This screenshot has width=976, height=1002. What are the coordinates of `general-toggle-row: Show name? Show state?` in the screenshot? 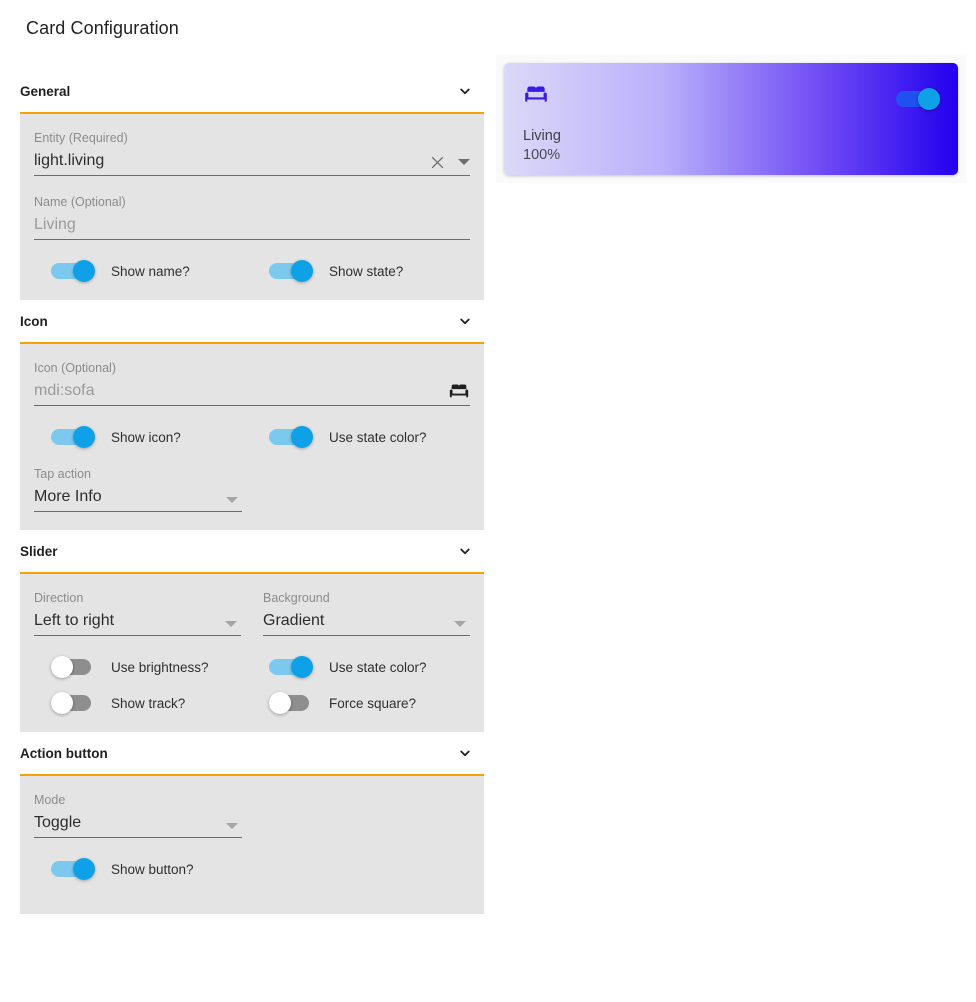 It's located at (252, 271).